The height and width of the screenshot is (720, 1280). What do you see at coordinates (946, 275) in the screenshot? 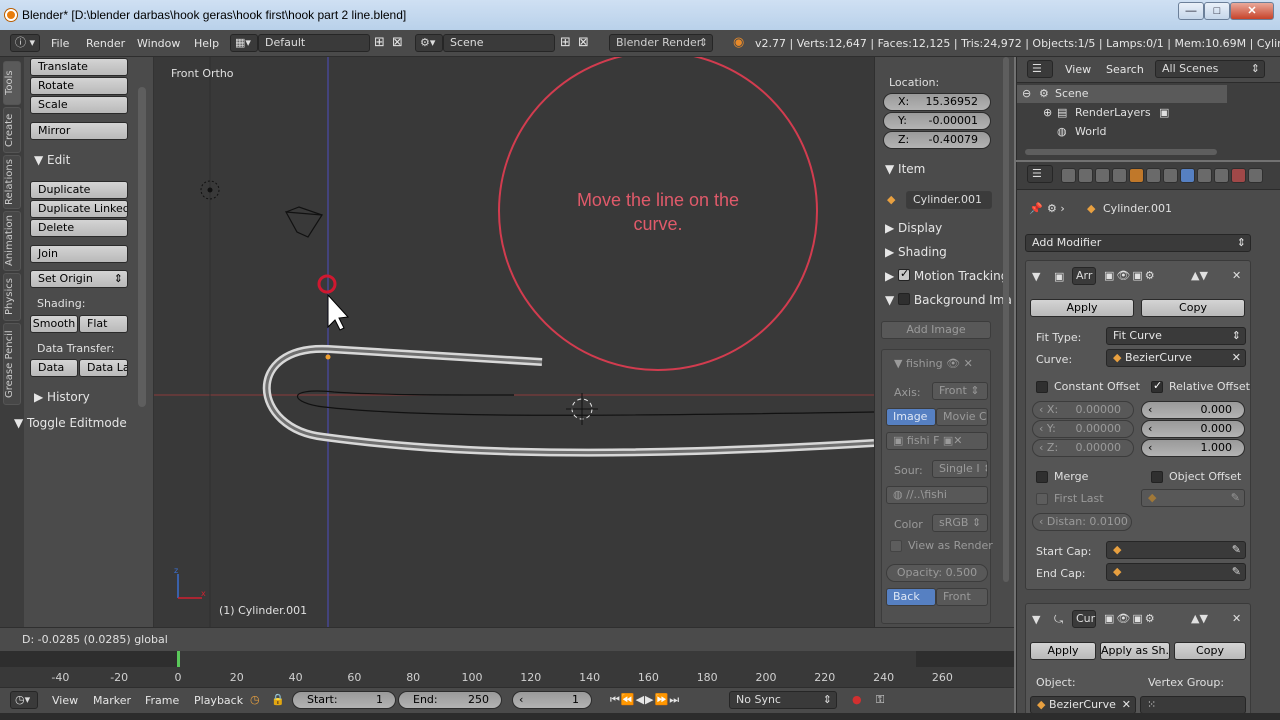
I see `motion-tracking-panel-header: ▶ Motion Tracking` at bounding box center [946, 275].